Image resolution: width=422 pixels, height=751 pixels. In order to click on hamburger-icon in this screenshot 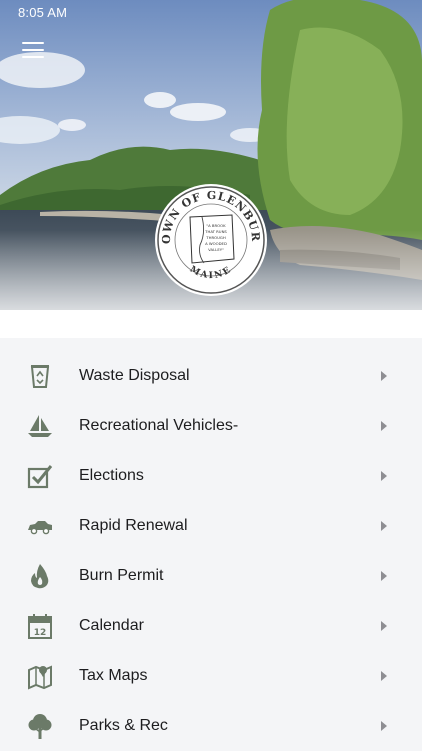, I will do `click(33, 50)`.